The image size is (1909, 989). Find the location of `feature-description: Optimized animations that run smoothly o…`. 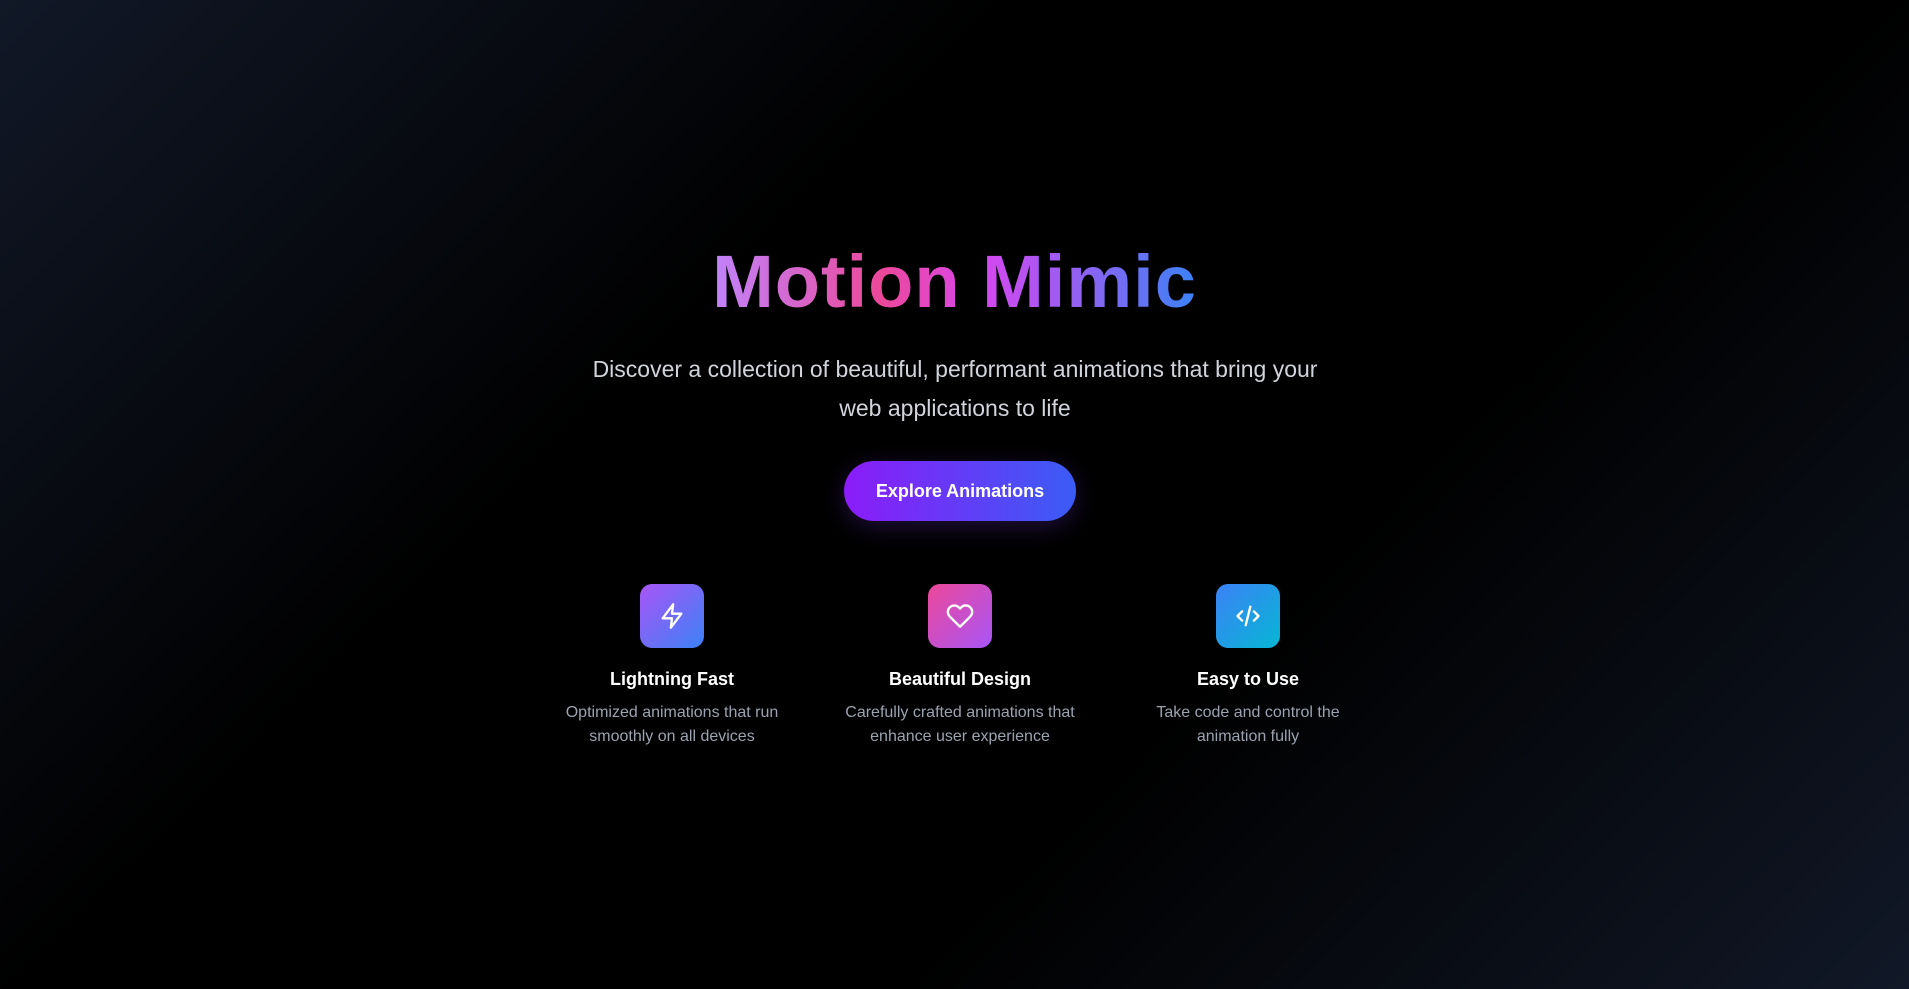

feature-description: Optimized animations that run smoothly o… is located at coordinates (672, 724).